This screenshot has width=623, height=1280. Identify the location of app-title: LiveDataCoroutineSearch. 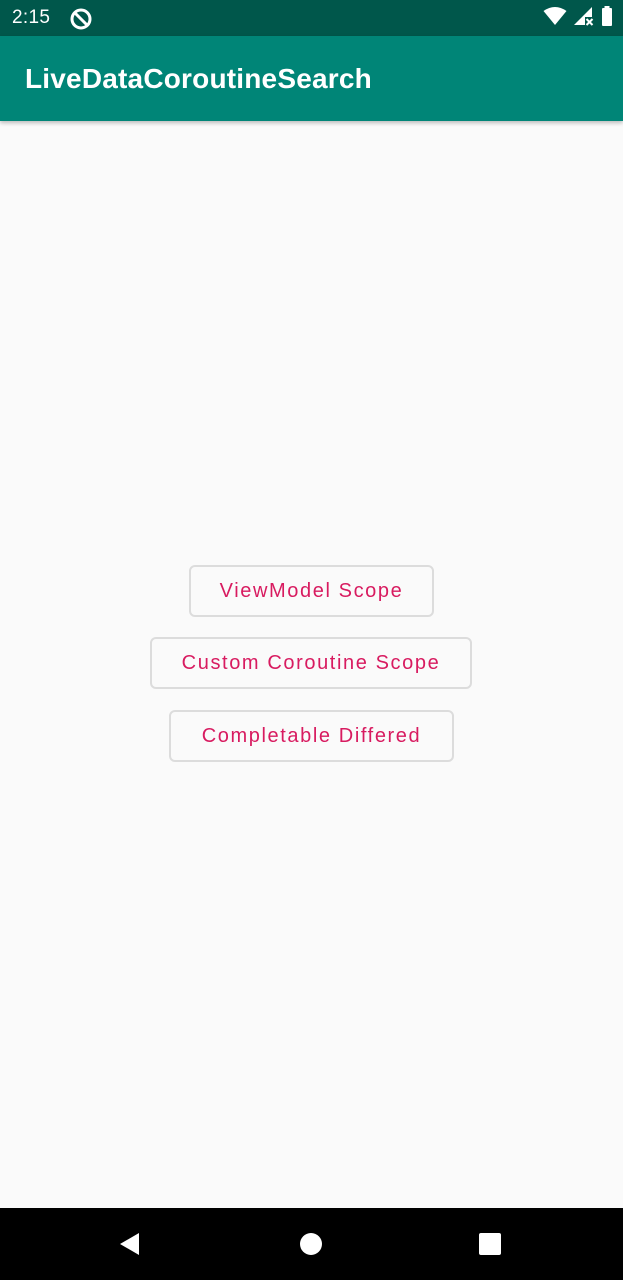
(198, 78).